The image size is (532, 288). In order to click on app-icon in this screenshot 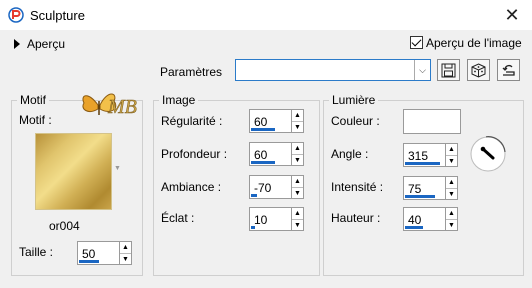, I will do `click(16, 15)`.